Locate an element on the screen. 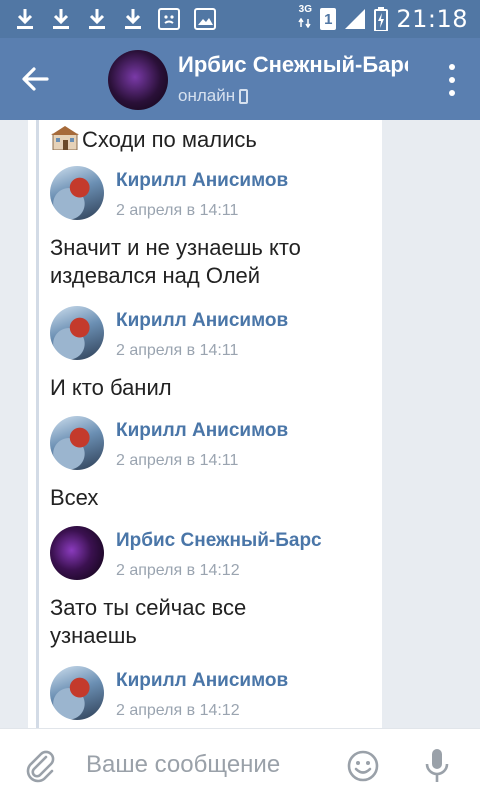  message-text: И кто банил is located at coordinates (111, 387).